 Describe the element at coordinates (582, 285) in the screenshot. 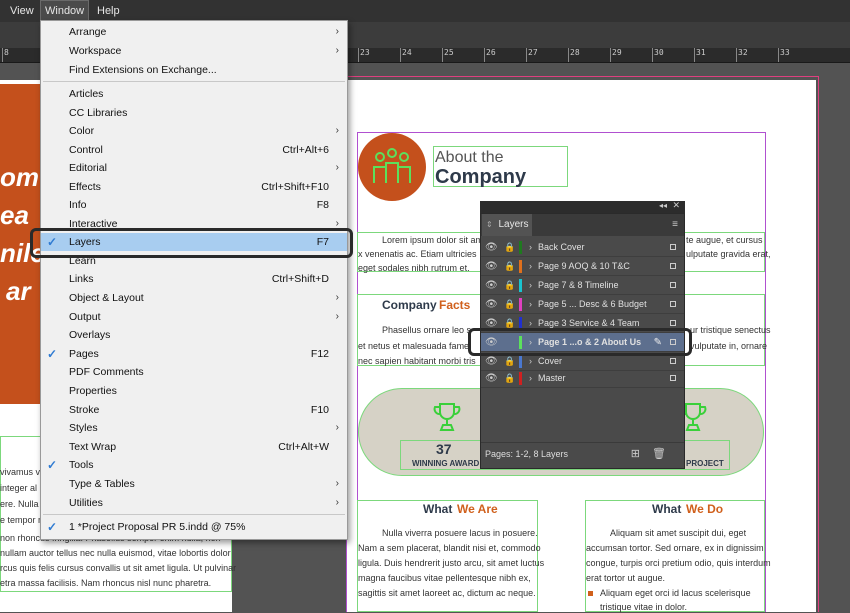

I see `layer-row-page7: 👁 🔒 › Page 7 & 8 Timeline` at that location.